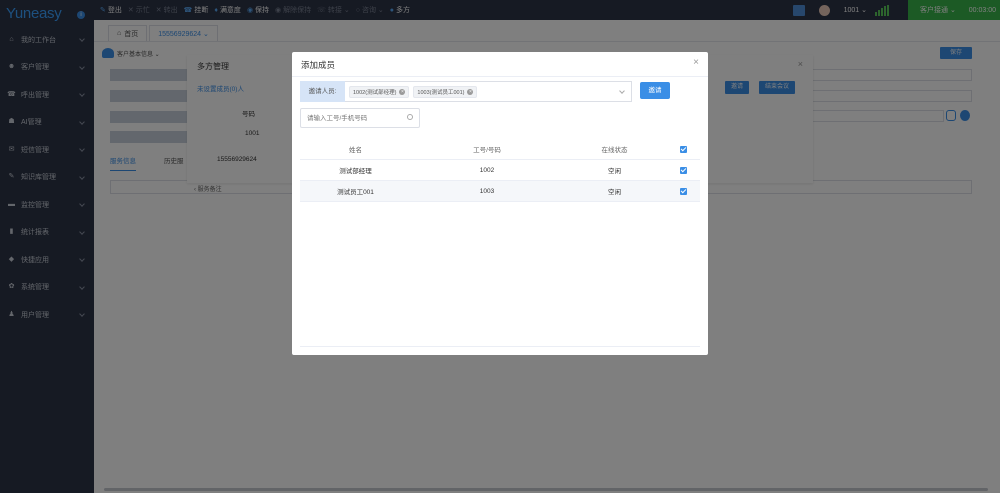 The height and width of the screenshot is (493, 1000). Describe the element at coordinates (622, 91) in the screenshot. I see `chevron-down-icon` at that location.